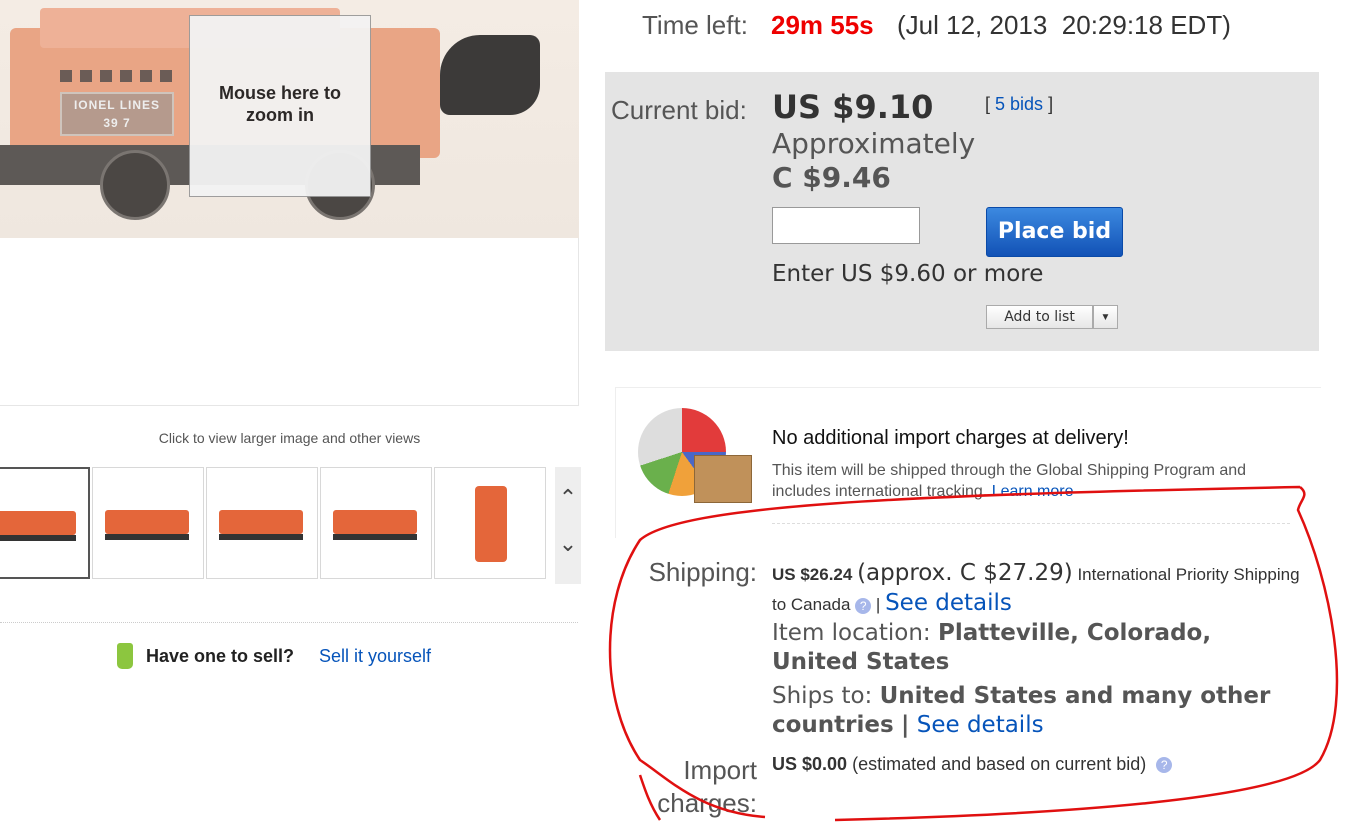 This screenshot has width=1349, height=831. What do you see at coordinates (125, 656) in the screenshot?
I see `price-tag-icon` at bounding box center [125, 656].